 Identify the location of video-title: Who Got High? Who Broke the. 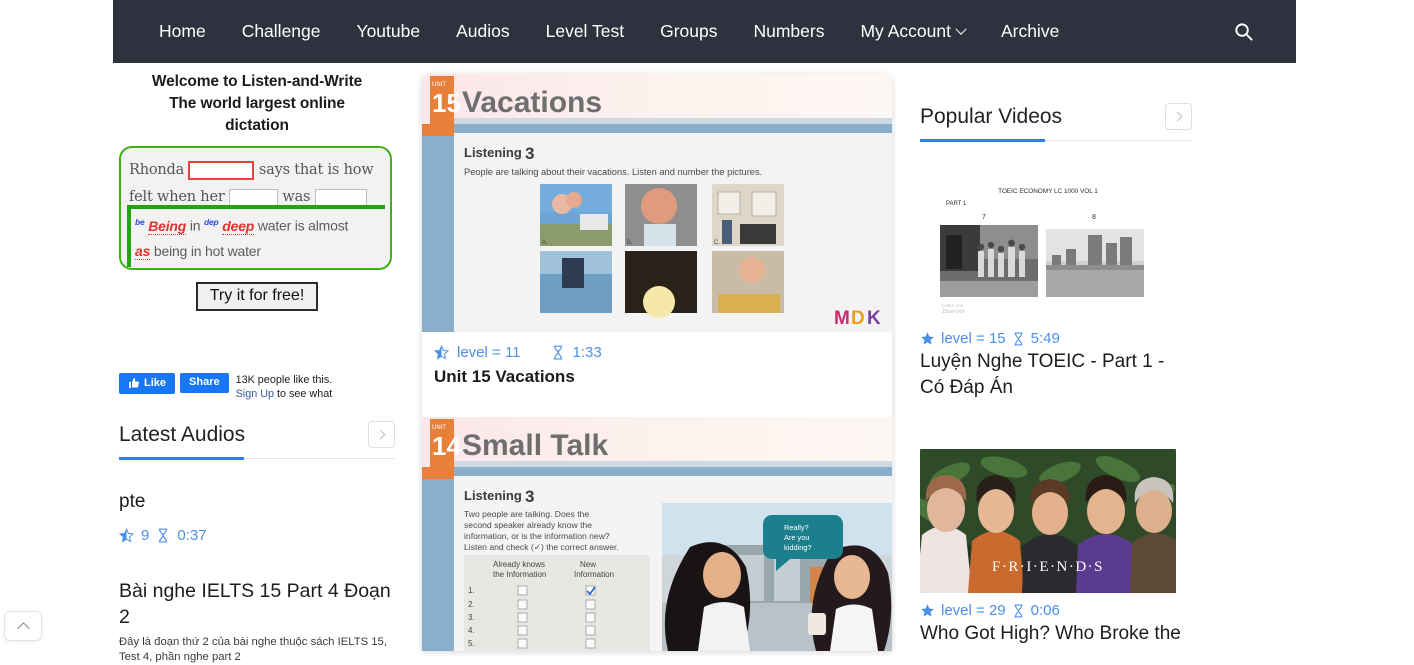
(1056, 634).